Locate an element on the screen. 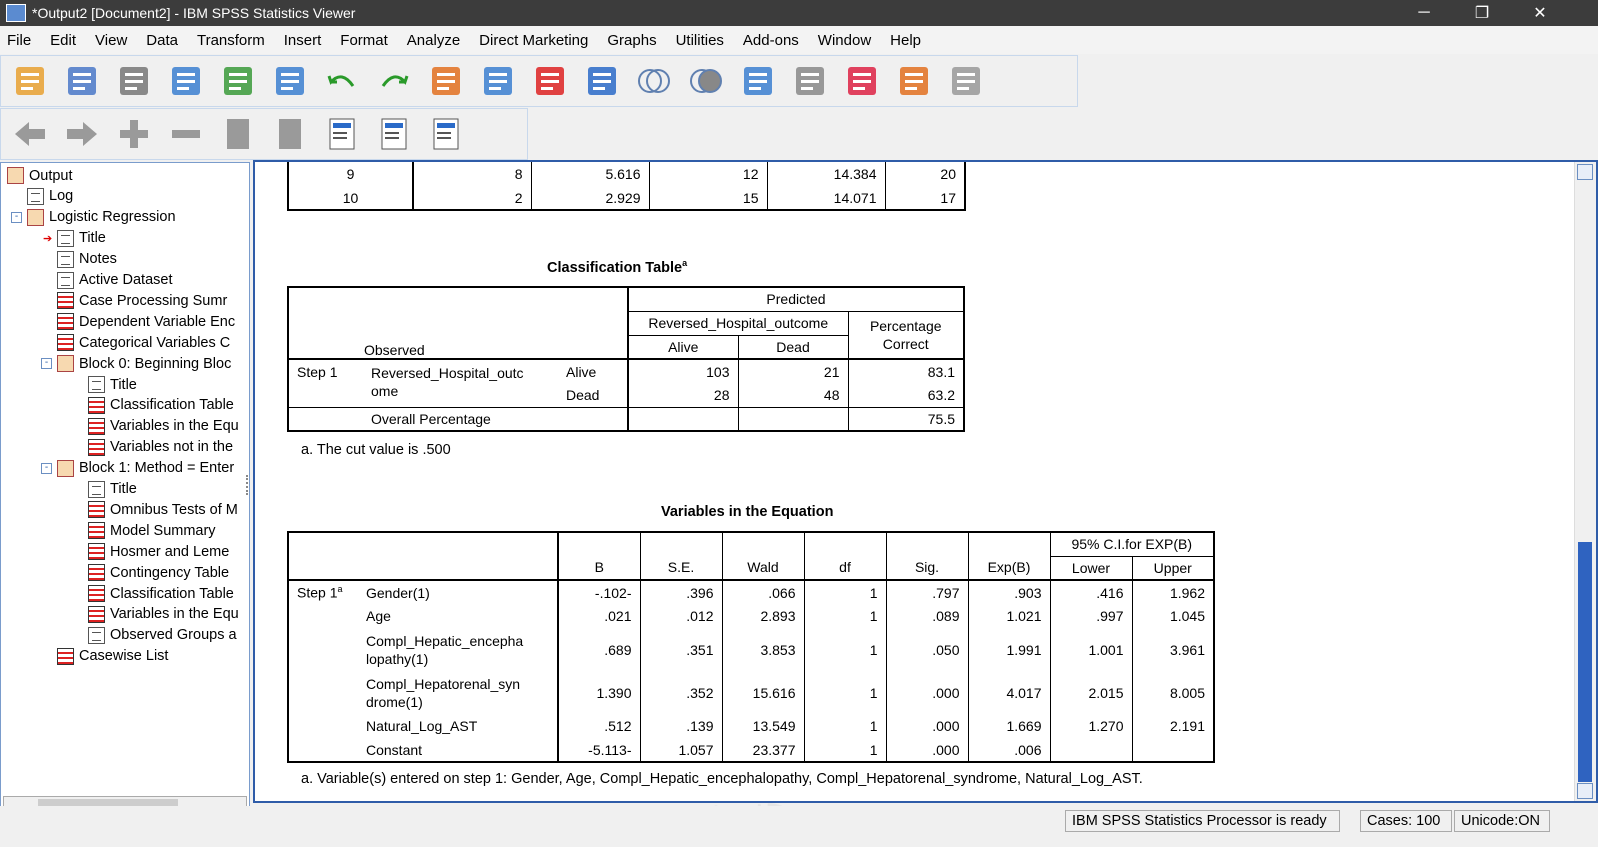 The width and height of the screenshot is (1598, 847). display-icon is located at coordinates (966, 81).